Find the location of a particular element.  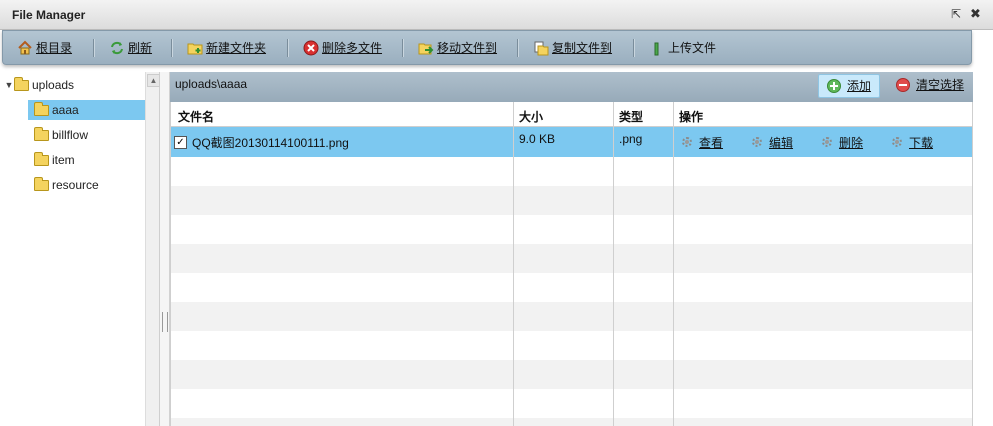

delete-files-button: 删除多文件 is located at coordinates (342, 48).